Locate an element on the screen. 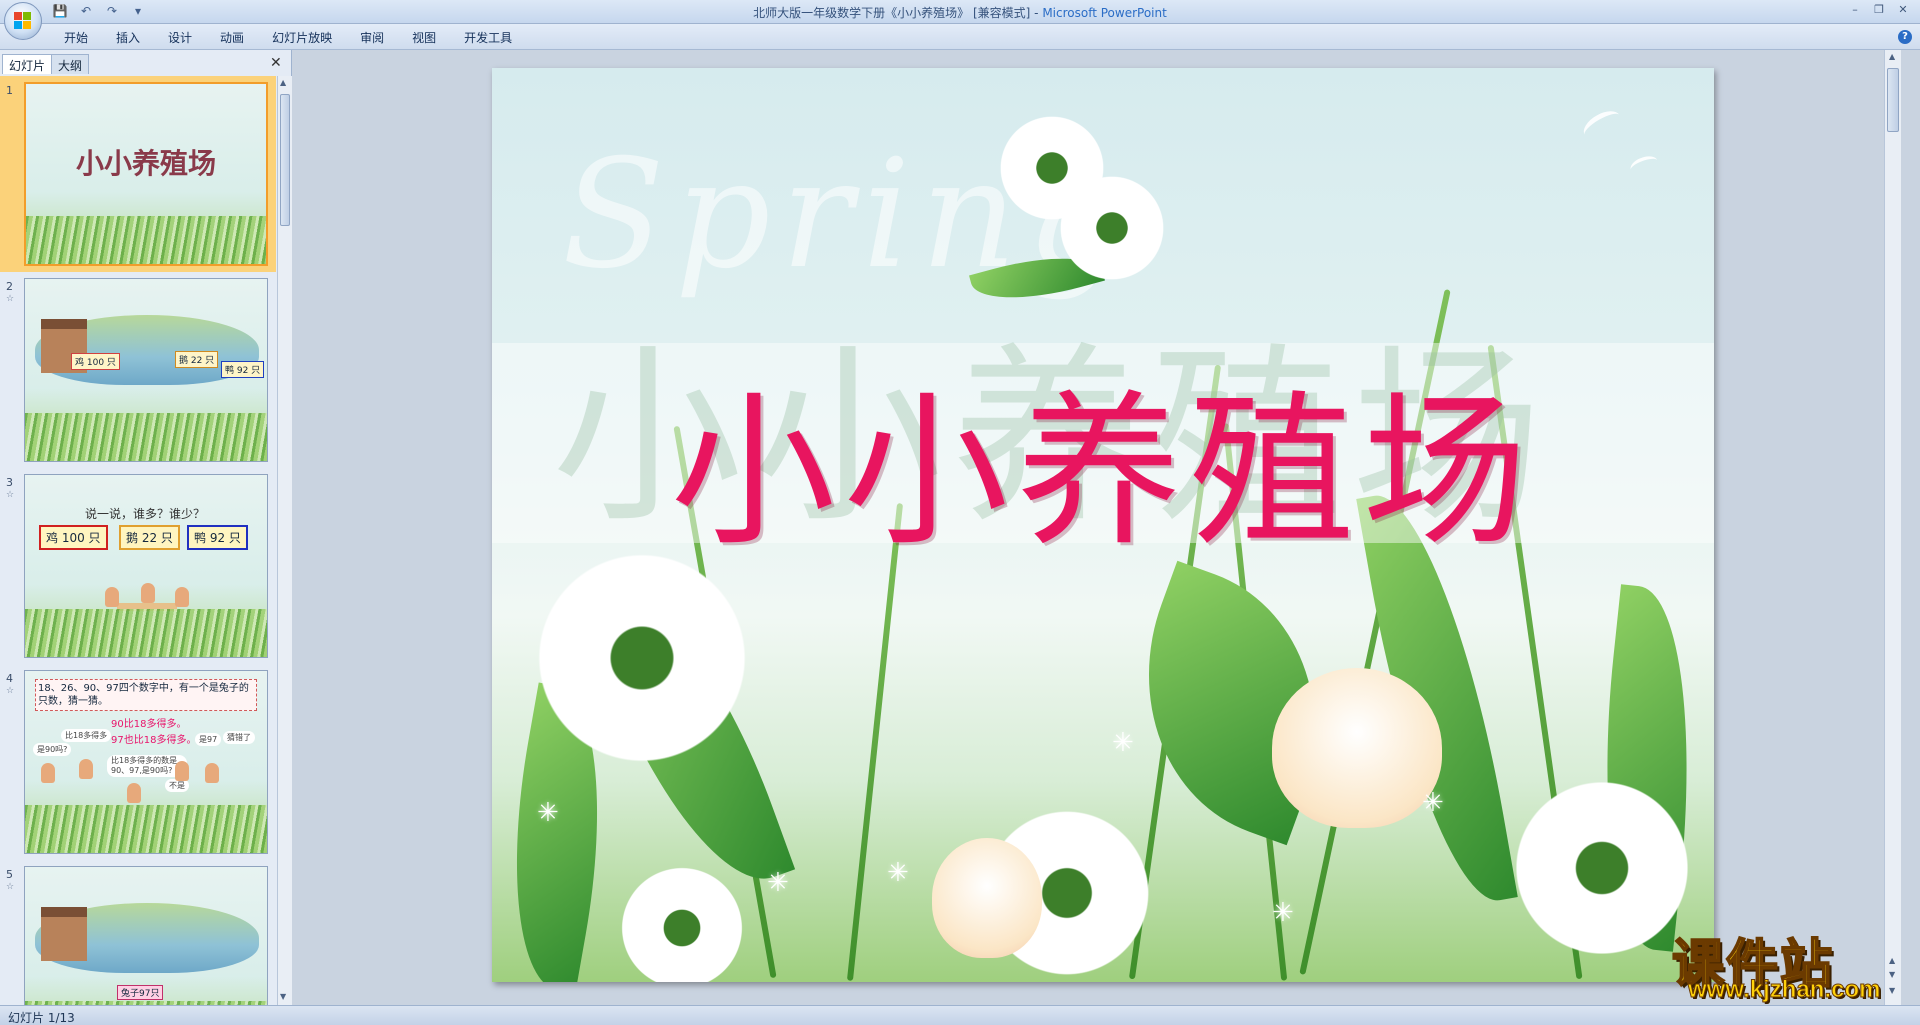  thumbnail-text: 97也比18多得多。 is located at coordinates (154, 740).